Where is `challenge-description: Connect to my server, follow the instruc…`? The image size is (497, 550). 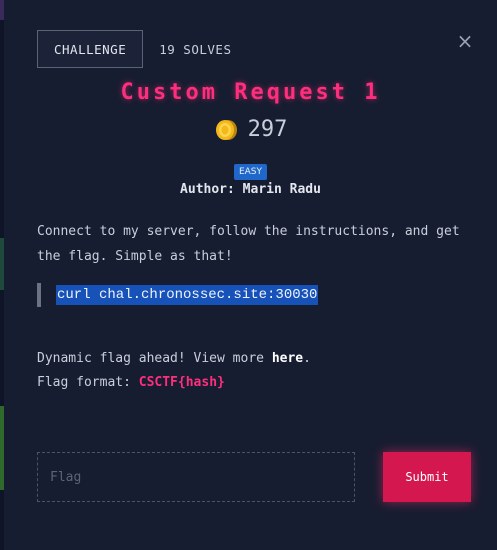 challenge-description: Connect to my server, follow the instruc… is located at coordinates (248, 244).